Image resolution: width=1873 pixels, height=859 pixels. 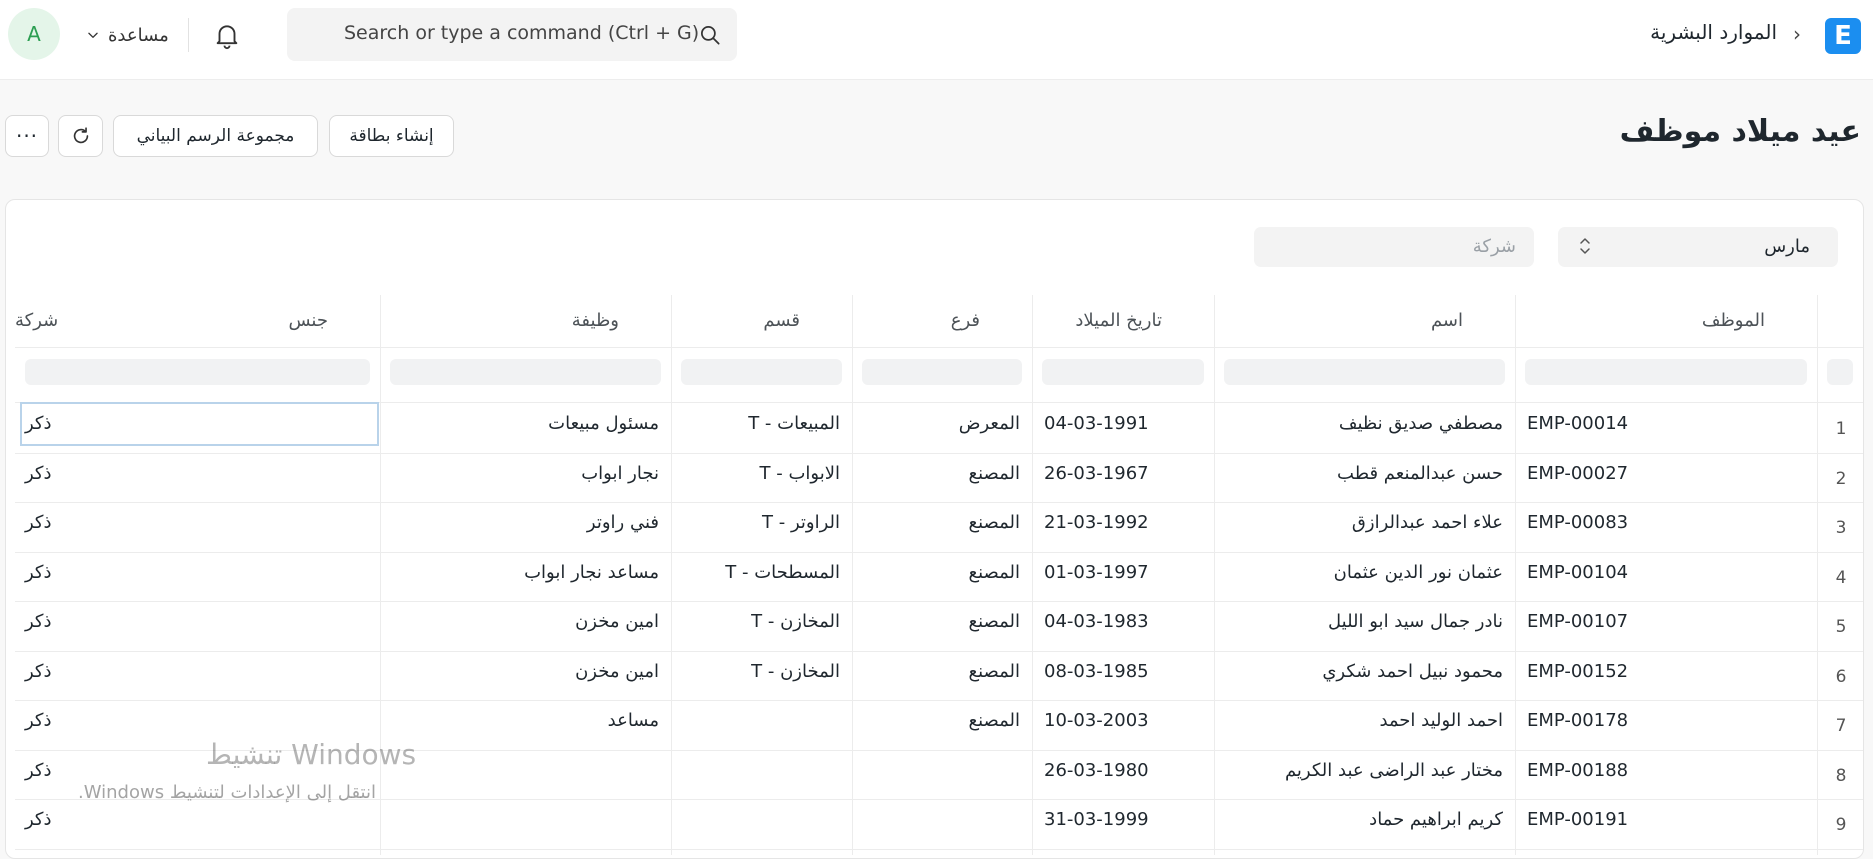 What do you see at coordinates (761, 522) in the screenshot?
I see `cell-department: الراوتر - T` at bounding box center [761, 522].